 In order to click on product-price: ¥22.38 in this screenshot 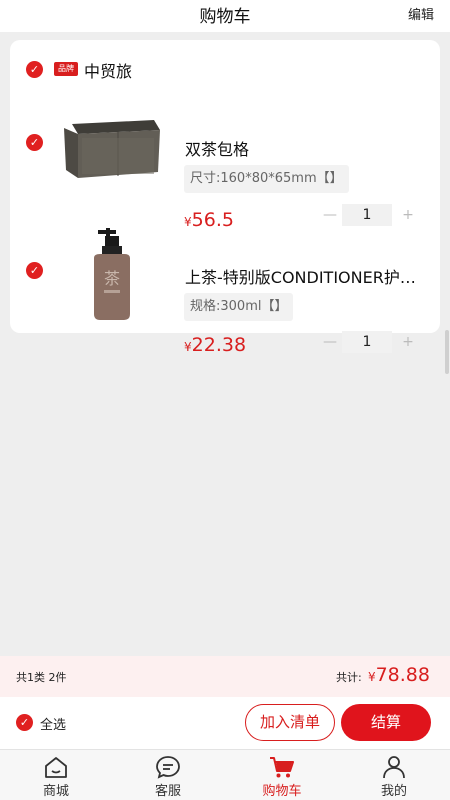, I will do `click(215, 345)`.